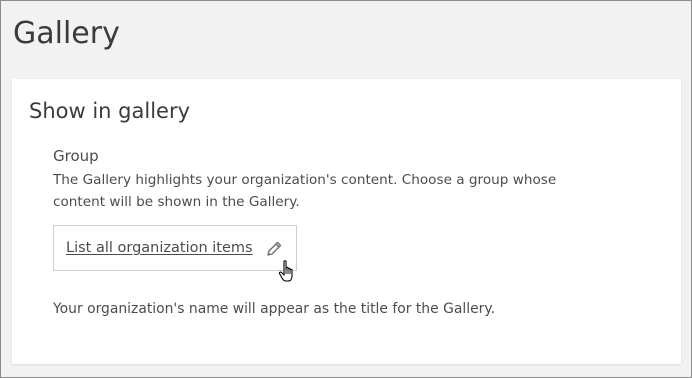 The image size is (692, 378). I want to click on pencil-icon, so click(274, 249).